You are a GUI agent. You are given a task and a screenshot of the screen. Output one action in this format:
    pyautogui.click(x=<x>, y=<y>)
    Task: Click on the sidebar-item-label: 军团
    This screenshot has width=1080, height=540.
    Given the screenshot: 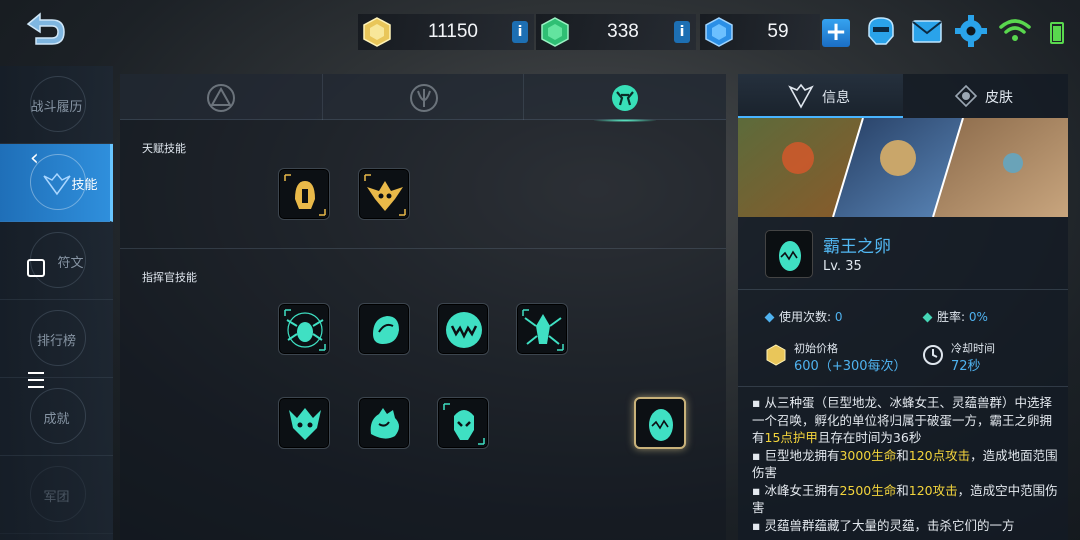 What is the action you would take?
    pyautogui.click(x=56, y=497)
    